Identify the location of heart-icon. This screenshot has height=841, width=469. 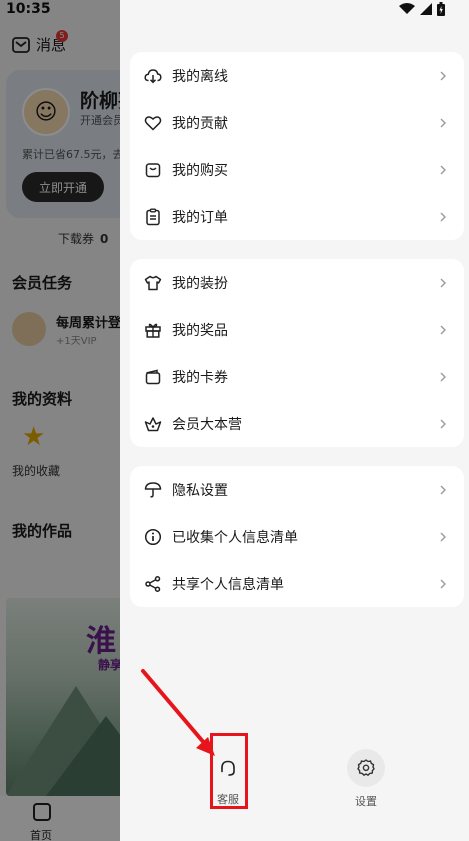
(153, 123).